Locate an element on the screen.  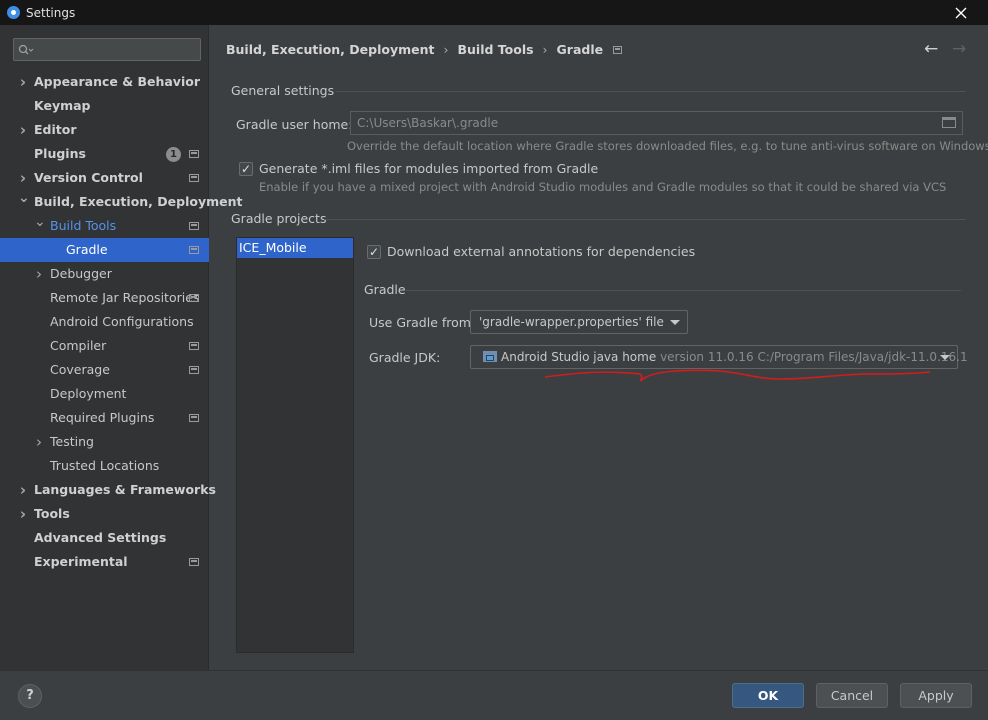
gradle-jdk-name: Android Studio java home is located at coordinates (579, 357).